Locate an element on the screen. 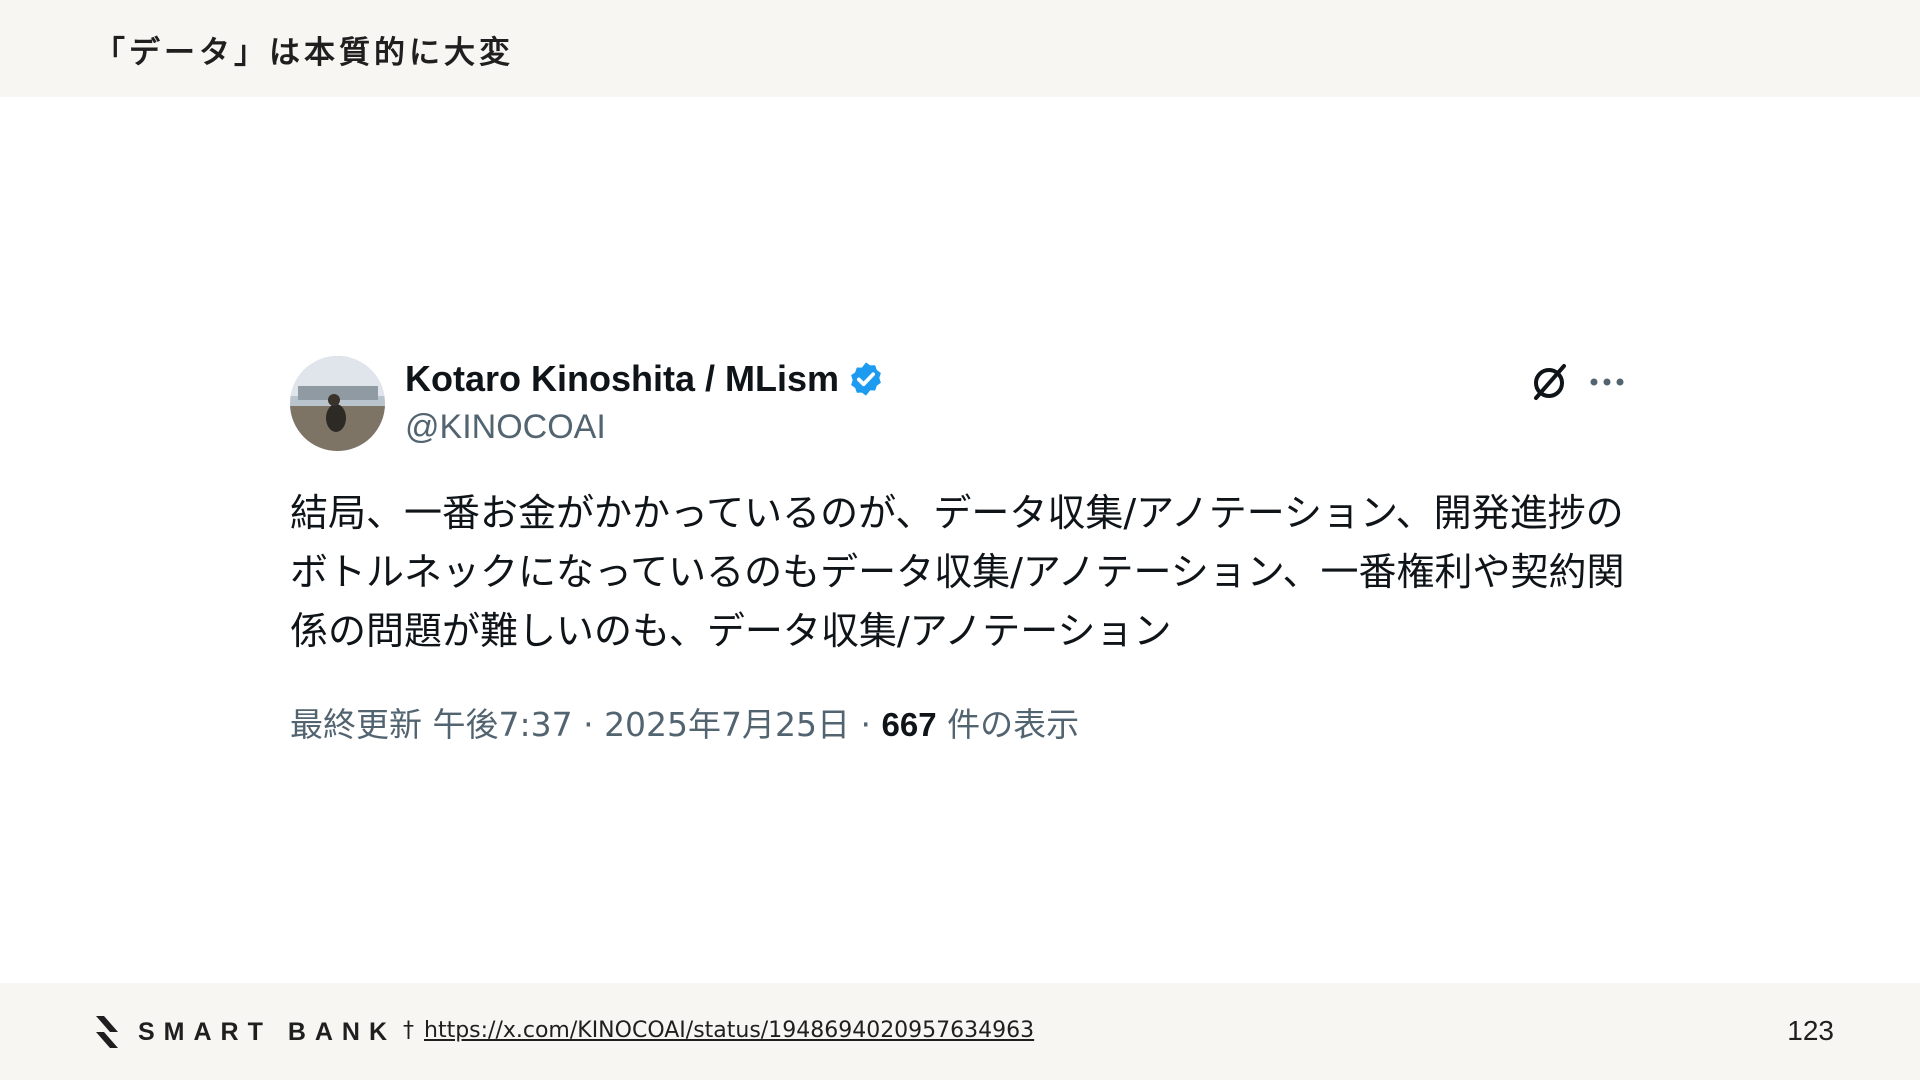 This screenshot has height=1080, width=1920. page-number: 123 is located at coordinates (1810, 1030).